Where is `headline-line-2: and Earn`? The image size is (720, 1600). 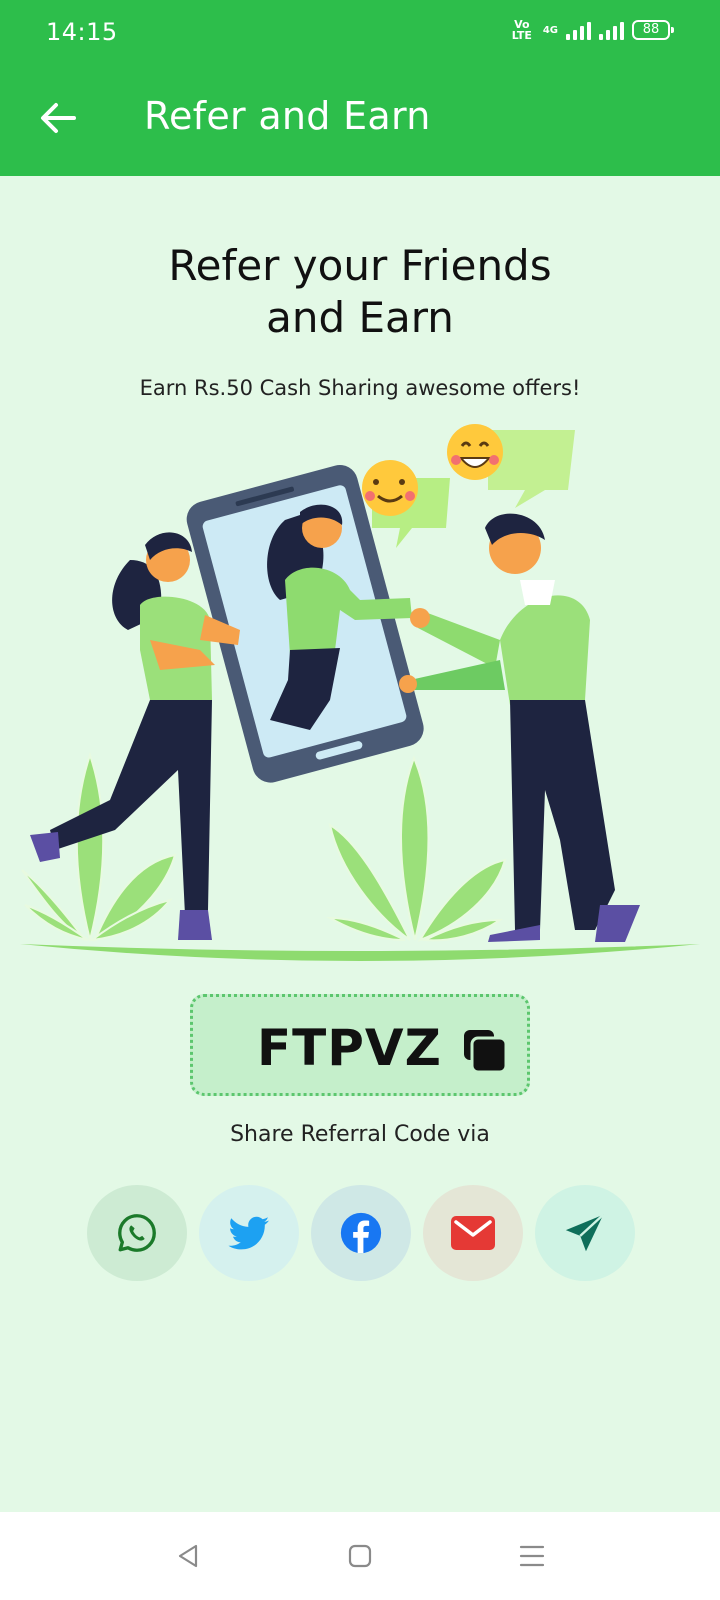 headline-line-2: and Earn is located at coordinates (360, 317).